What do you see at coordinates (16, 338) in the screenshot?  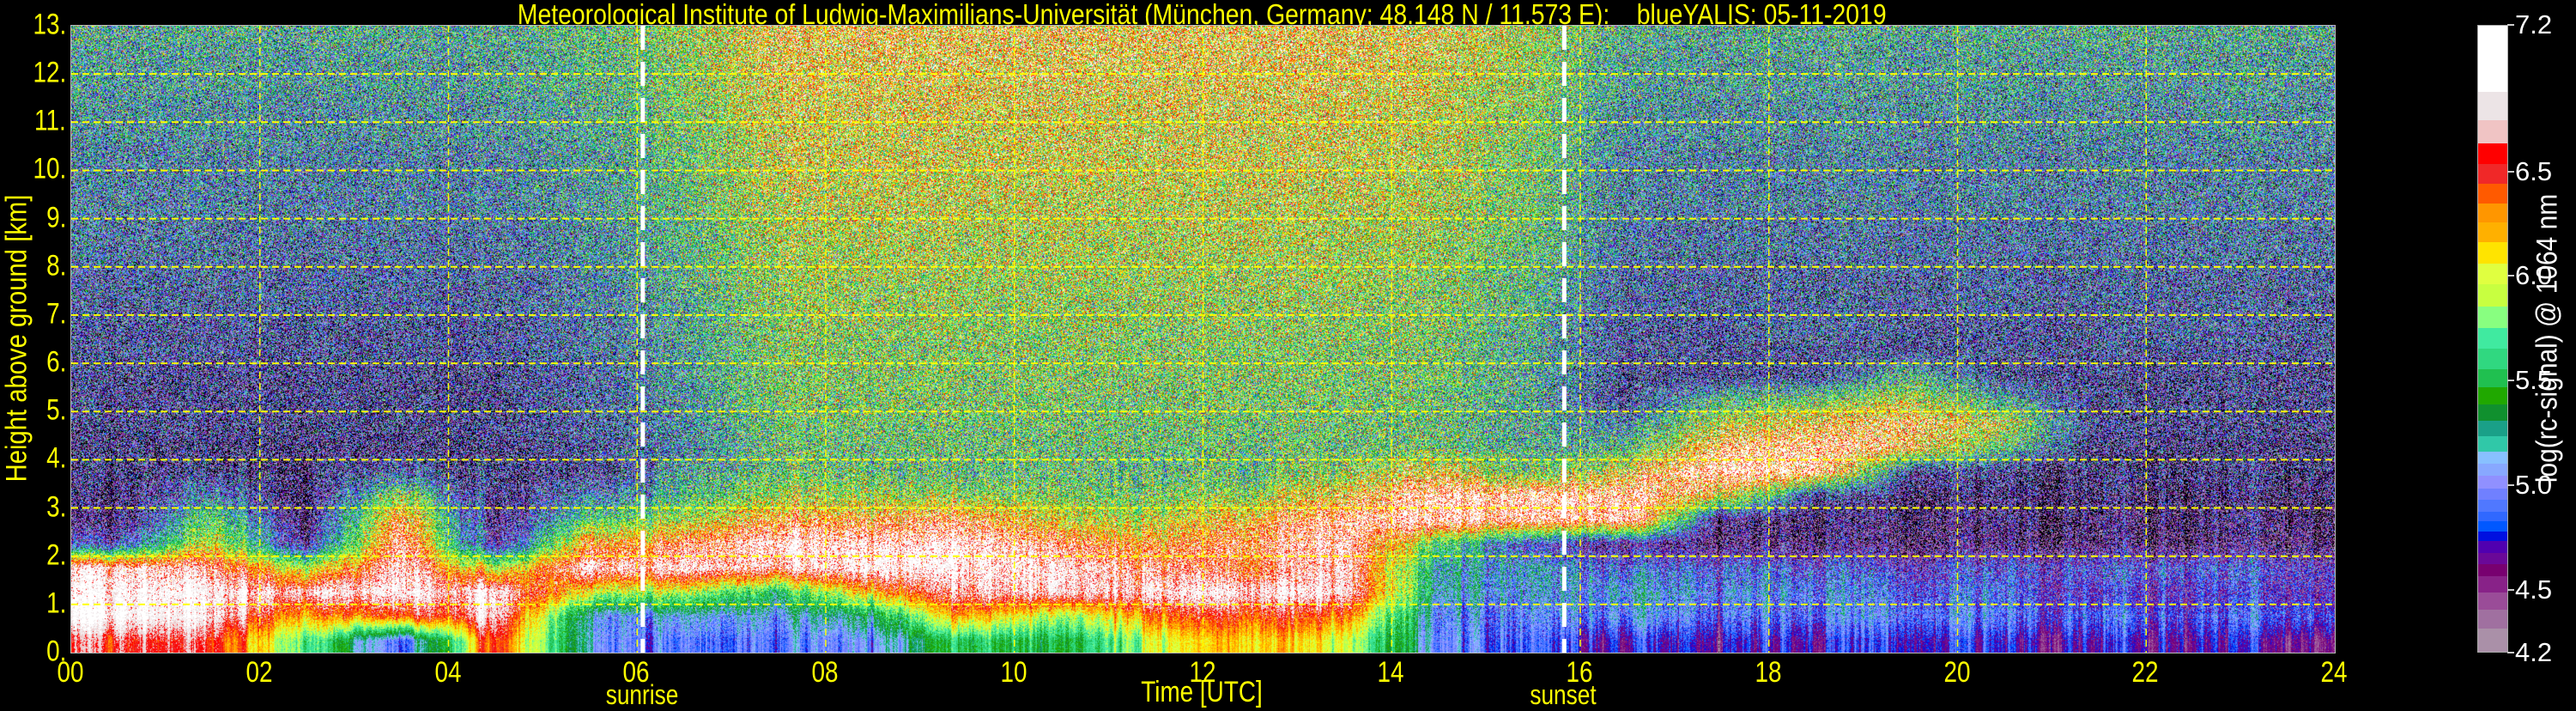 I see `y-axis-label: Height above ground [km]` at bounding box center [16, 338].